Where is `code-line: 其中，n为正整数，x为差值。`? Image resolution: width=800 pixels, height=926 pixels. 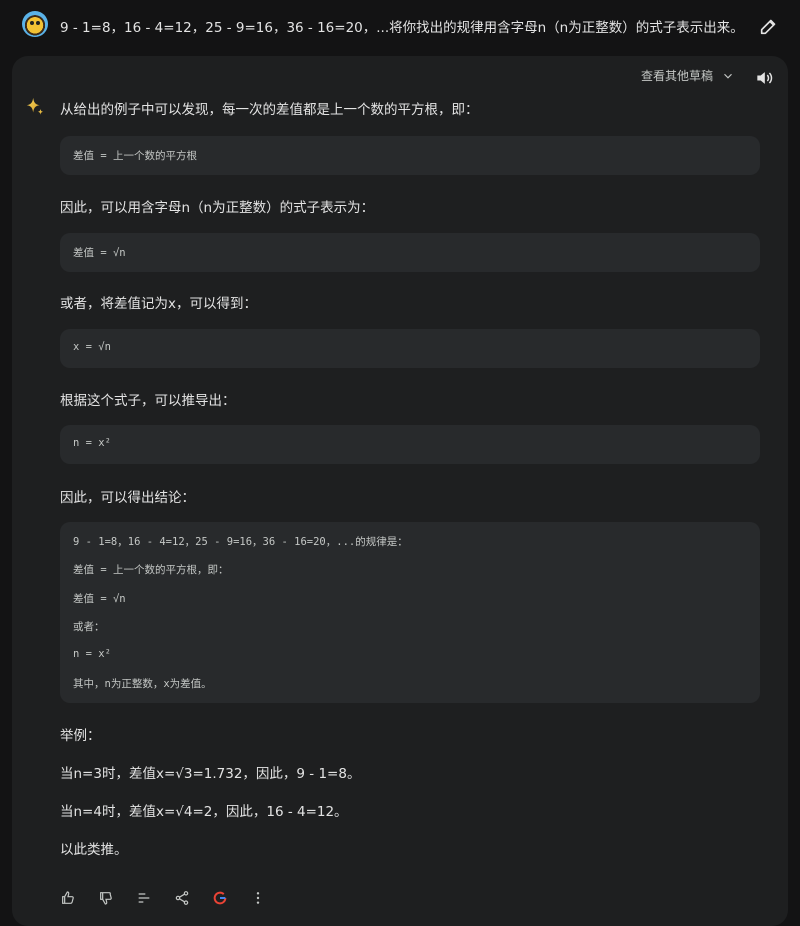
code-line: 其中，n为正整数，x为差值。 is located at coordinates (142, 684).